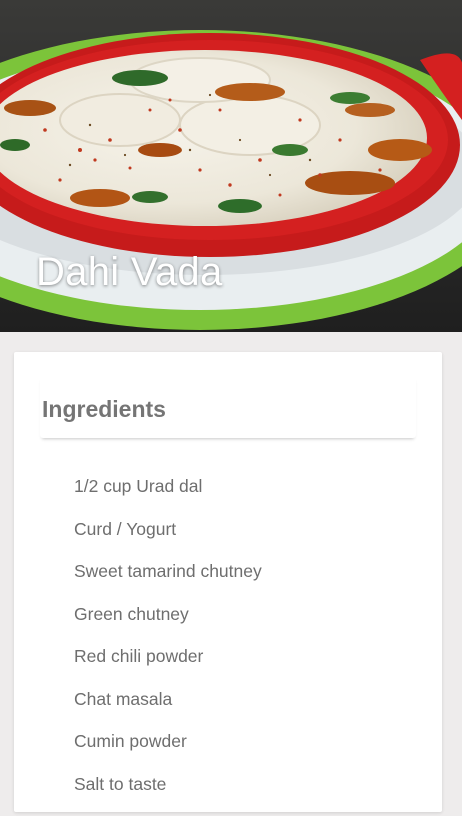 Image resolution: width=462 pixels, height=816 pixels. Describe the element at coordinates (168, 710) in the screenshot. I see `list-item: Chat masala` at that location.